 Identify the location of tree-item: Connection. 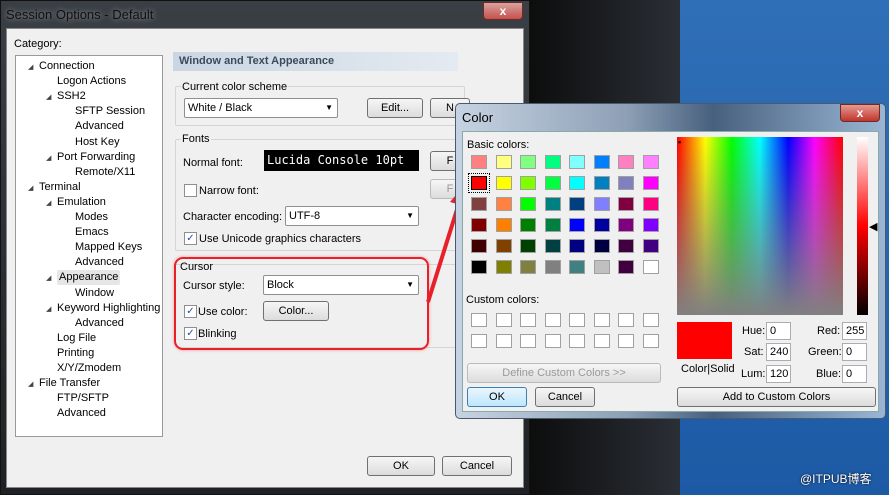
(67, 66).